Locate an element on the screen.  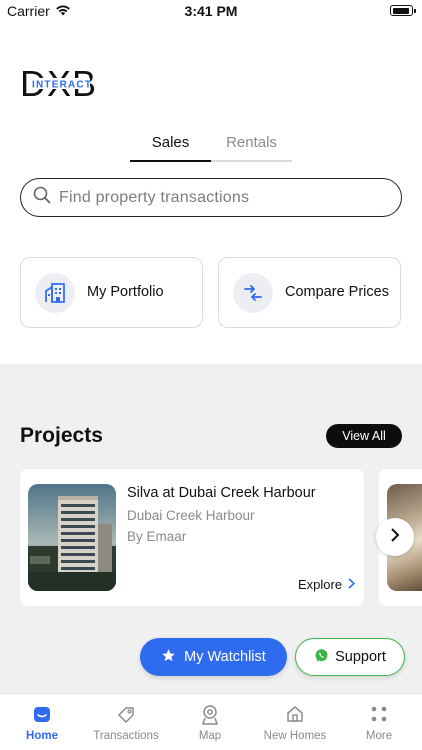
tab-rentals-label: Rentals is located at coordinates (251, 142).